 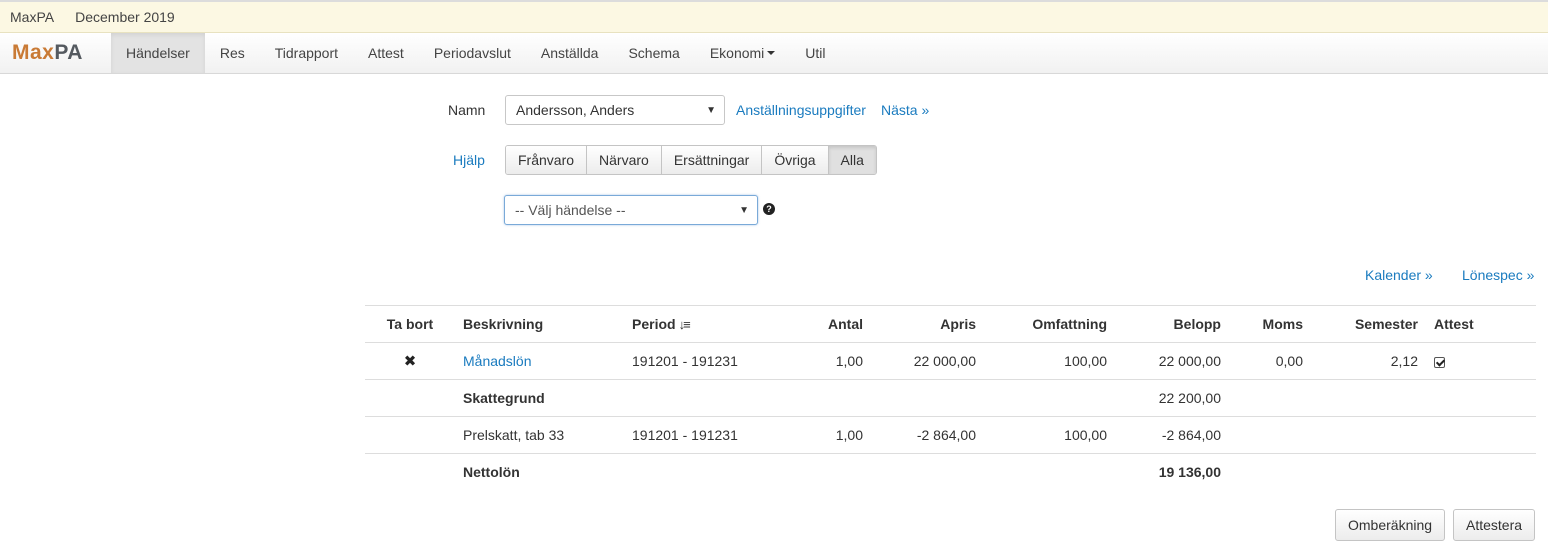 I want to click on brand-logo: Max PA, so click(x=55, y=53).